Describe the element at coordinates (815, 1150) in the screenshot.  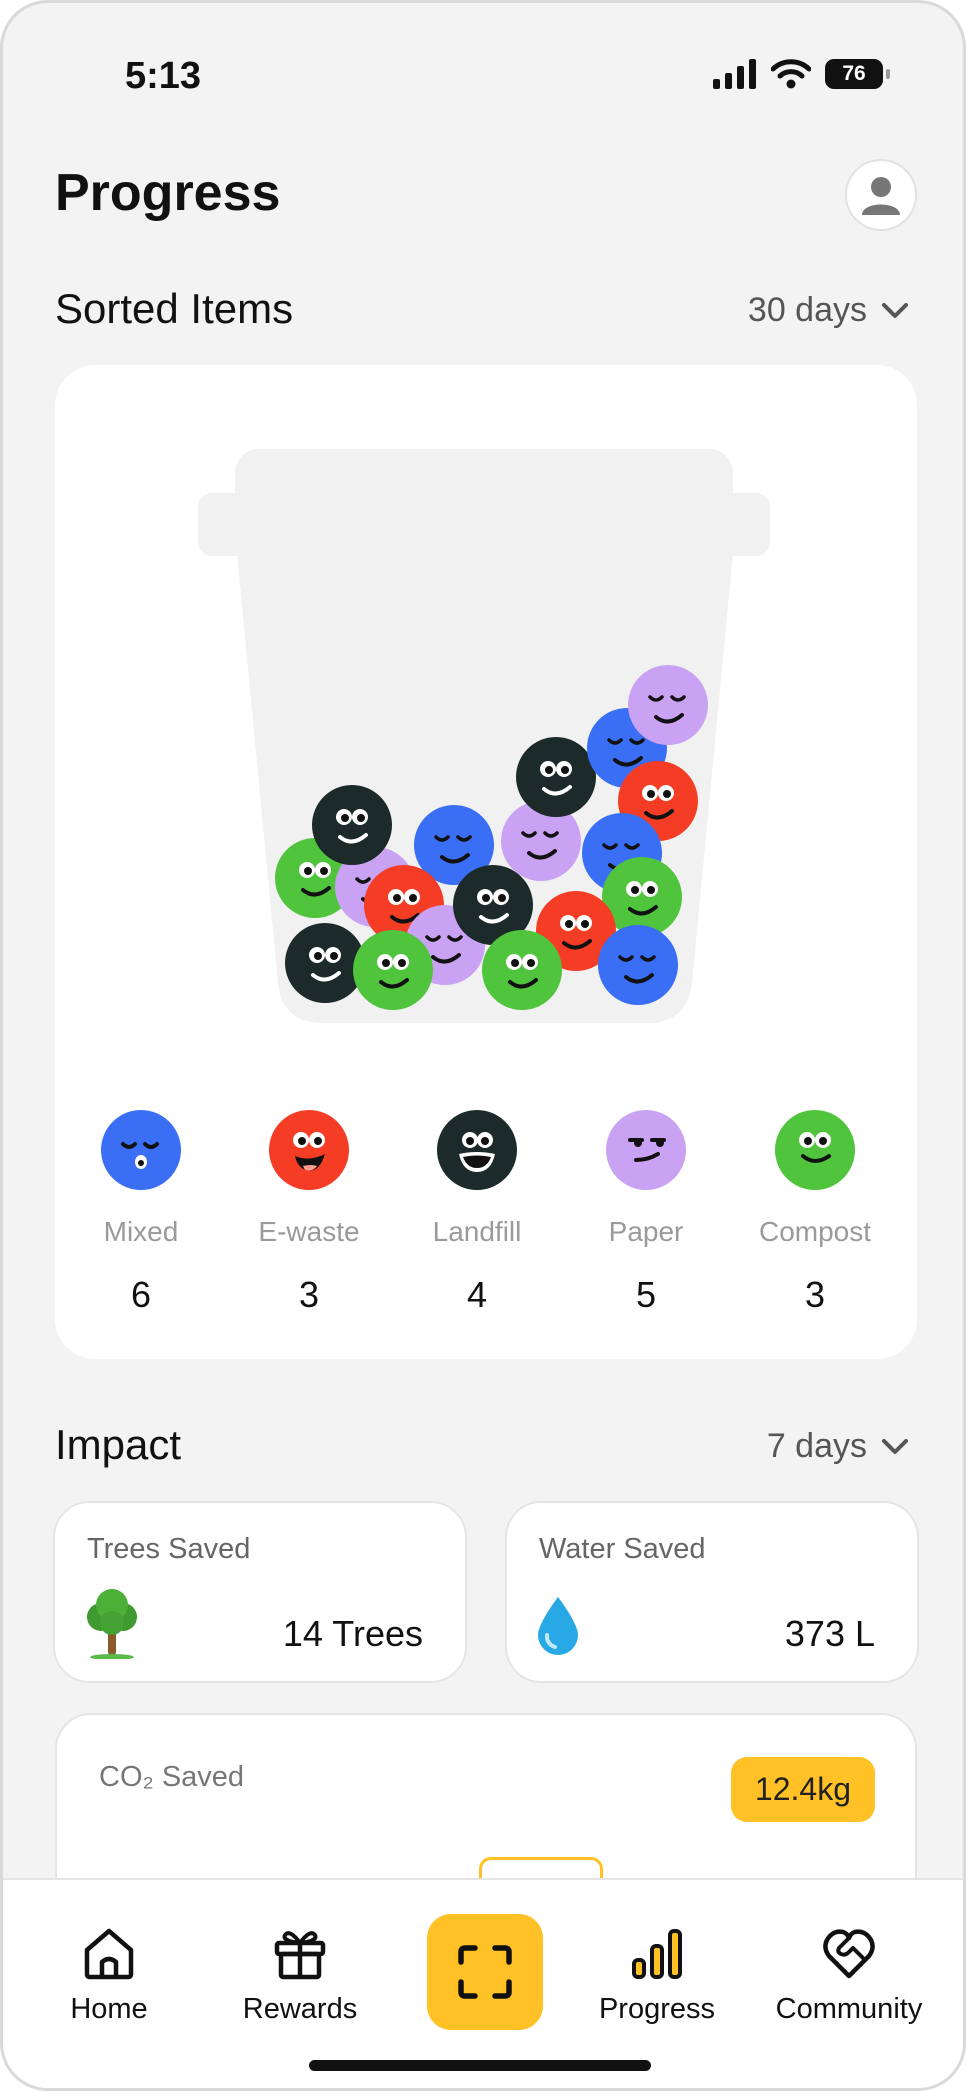
I see `compost-face-icon` at that location.